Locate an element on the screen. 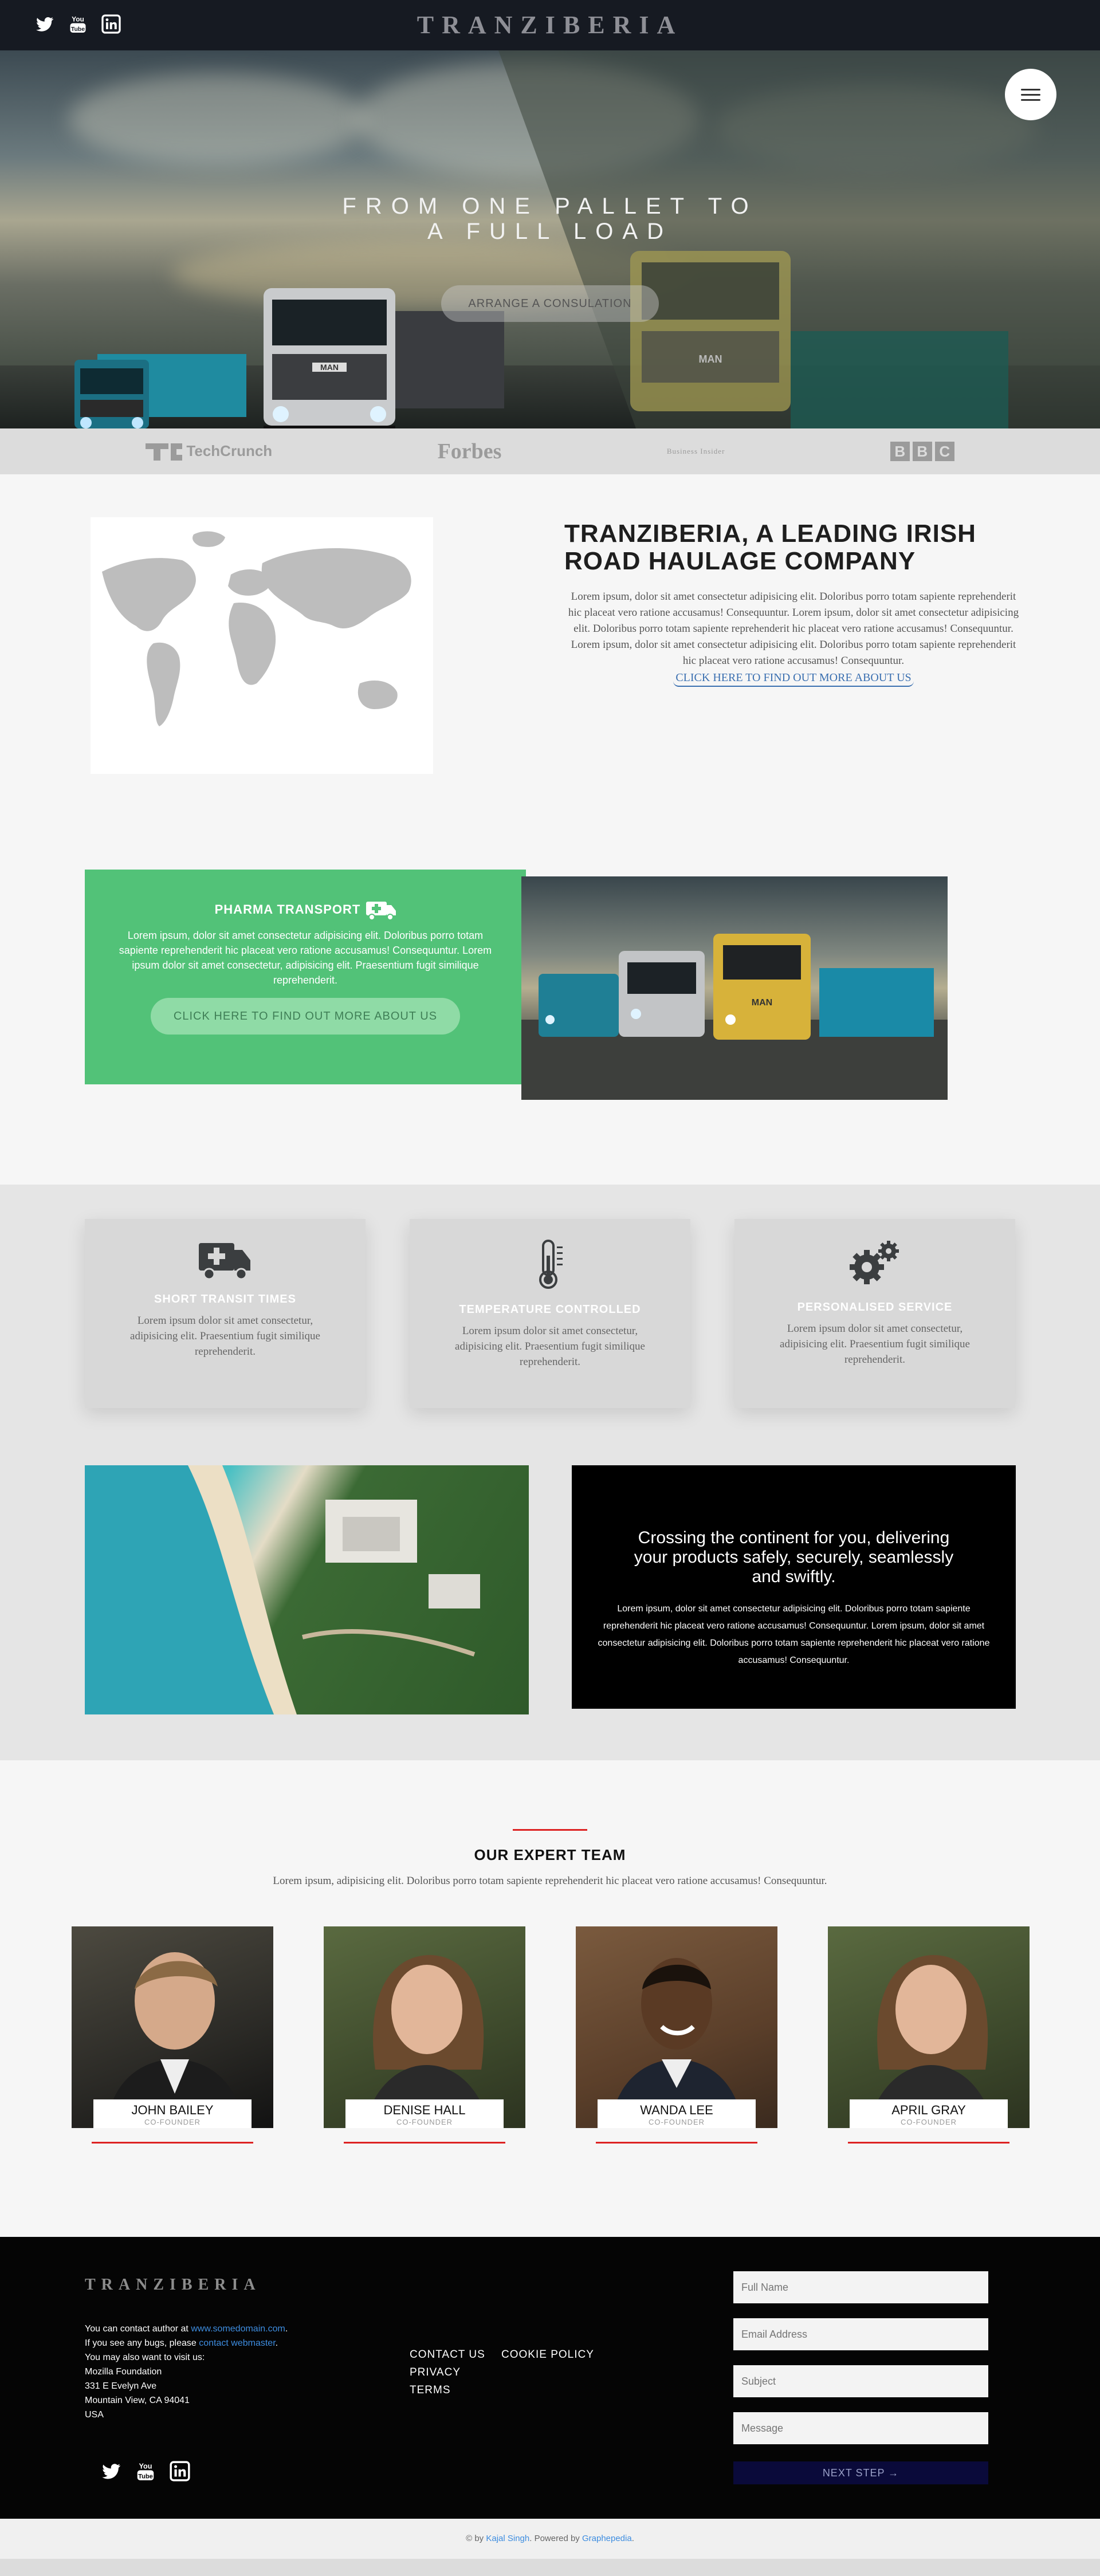 The width and height of the screenshot is (1100, 2576). contact-us-link: CONTACT US is located at coordinates (447, 2355).